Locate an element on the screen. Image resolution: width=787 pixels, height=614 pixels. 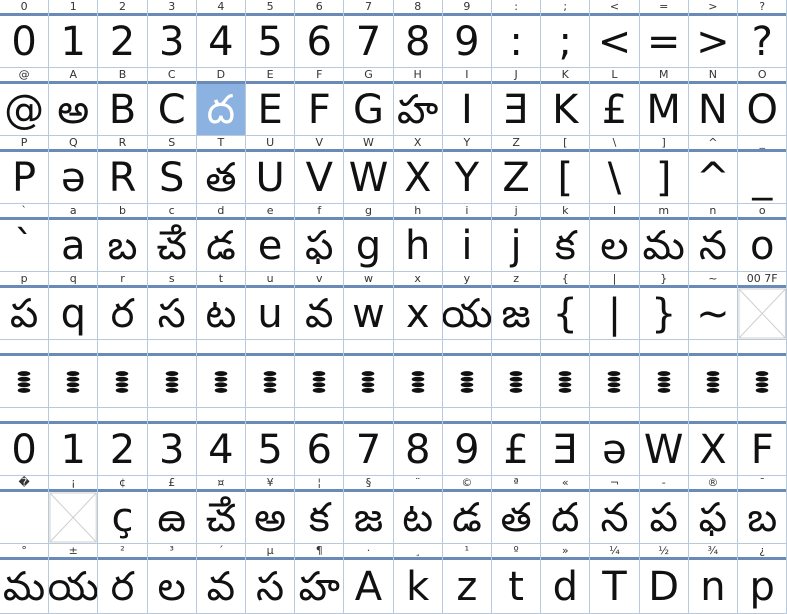
glyph-cell: SS is located at coordinates (172, 170).